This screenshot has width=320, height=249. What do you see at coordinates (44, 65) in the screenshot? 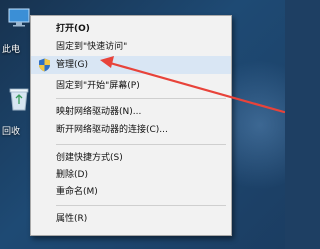
I see `admin-shield-icon` at bounding box center [44, 65].